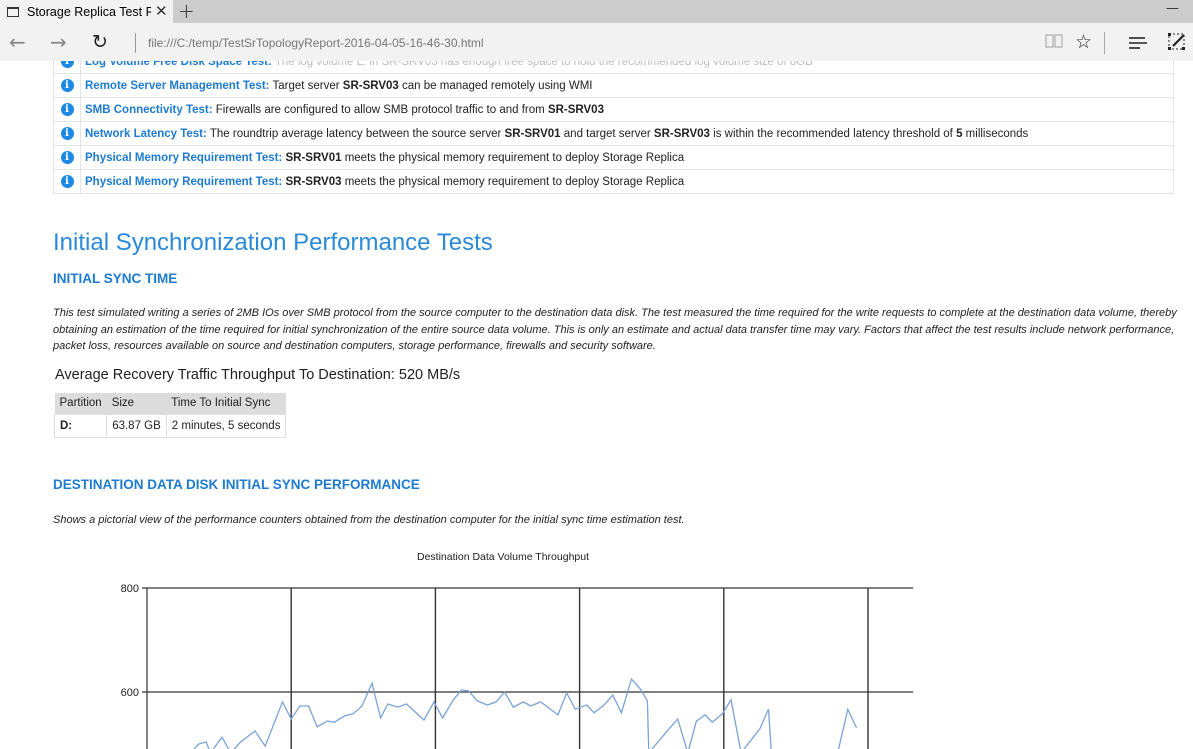  What do you see at coordinates (1138, 44) in the screenshot?
I see `hub-icon` at bounding box center [1138, 44].